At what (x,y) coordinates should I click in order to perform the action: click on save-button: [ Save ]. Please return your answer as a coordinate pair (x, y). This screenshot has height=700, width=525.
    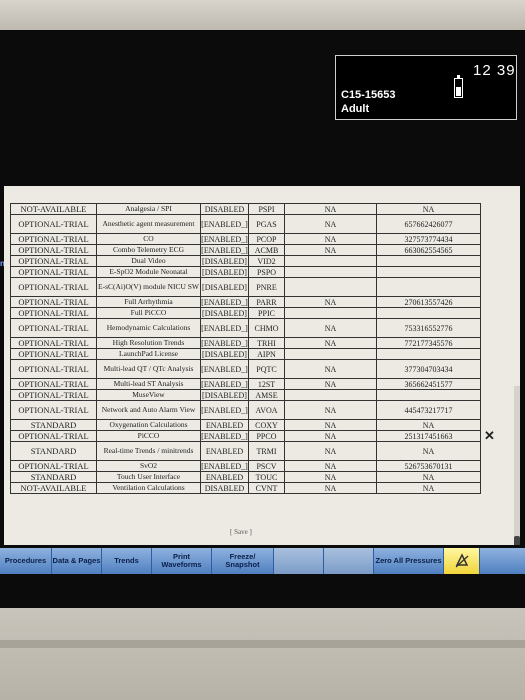
    Looking at the image, I should click on (241, 532).